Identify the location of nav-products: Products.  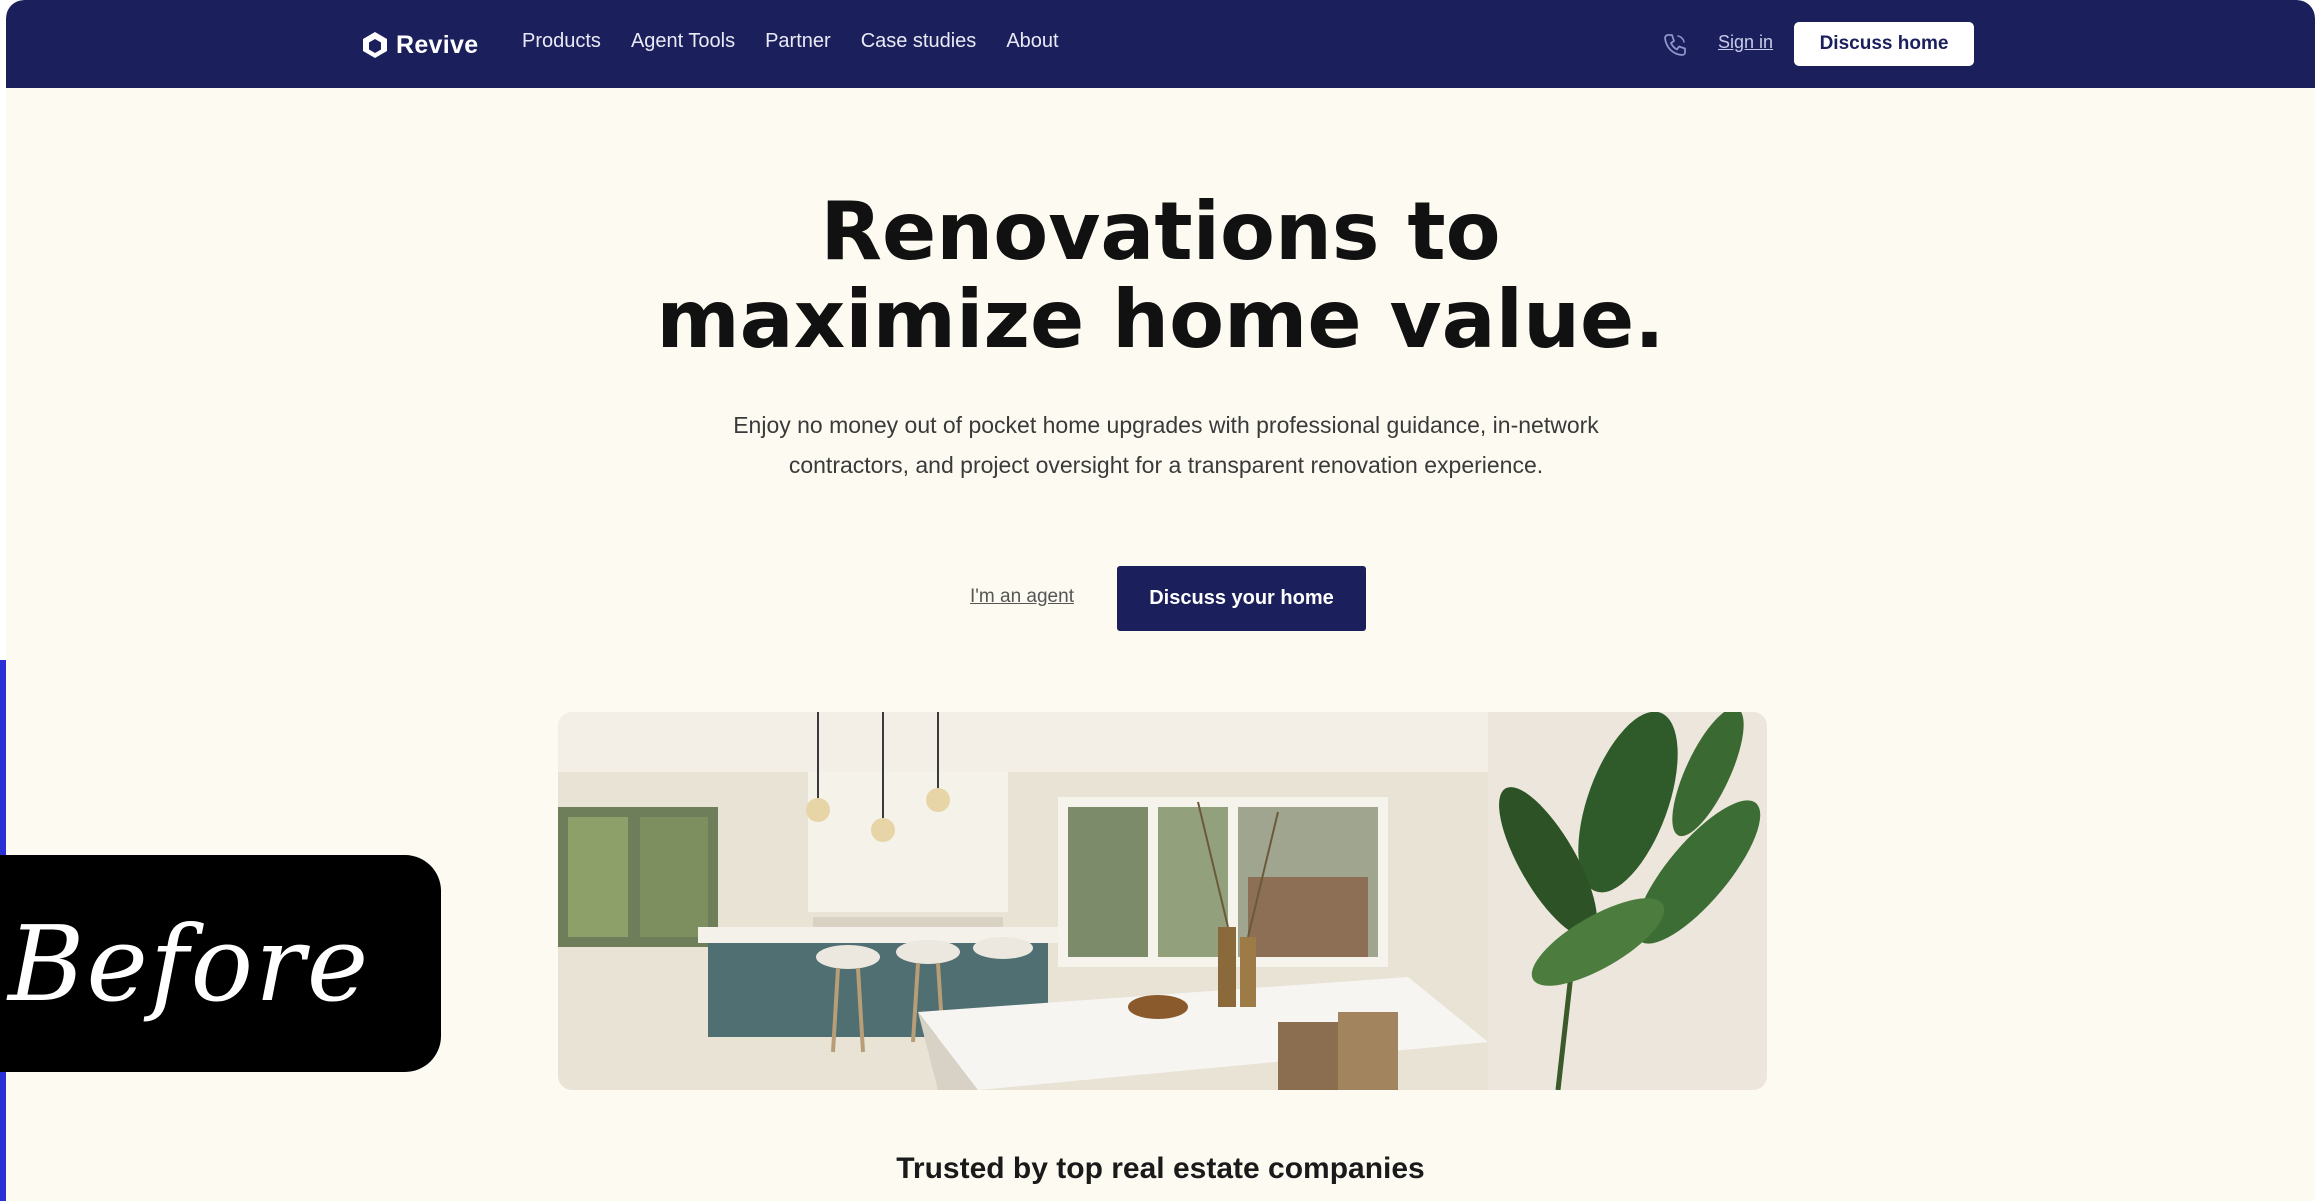
(561, 41).